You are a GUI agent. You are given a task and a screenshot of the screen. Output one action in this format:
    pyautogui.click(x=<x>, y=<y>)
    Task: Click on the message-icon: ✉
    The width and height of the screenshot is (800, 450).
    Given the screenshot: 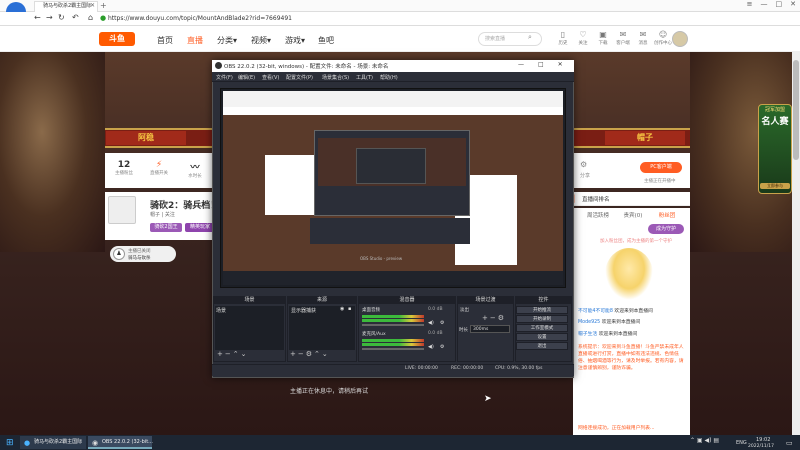 What is the action you would take?
    pyautogui.click(x=643, y=34)
    